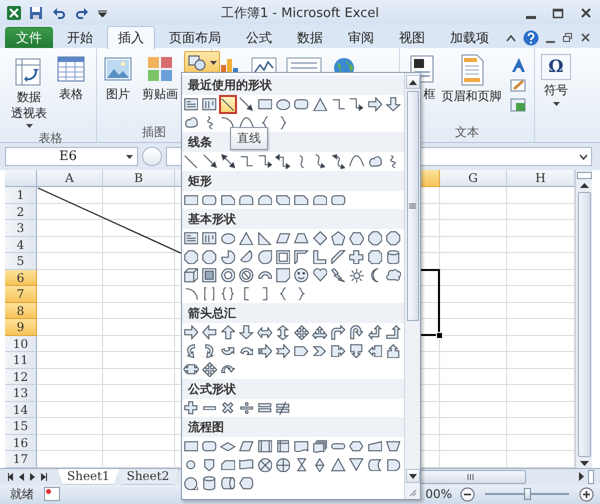 Image resolution: width=600 pixels, height=504 pixels. Describe the element at coordinates (154, 132) in the screenshot. I see `ribbon-group-label: 插图` at that location.